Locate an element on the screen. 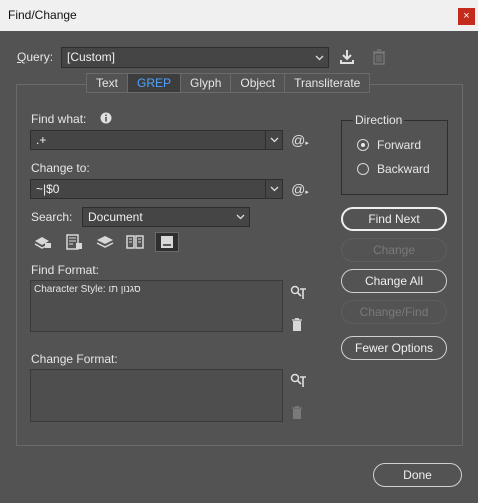 This screenshot has width=478, height=503. find-next-label: Find Next is located at coordinates (394, 219).